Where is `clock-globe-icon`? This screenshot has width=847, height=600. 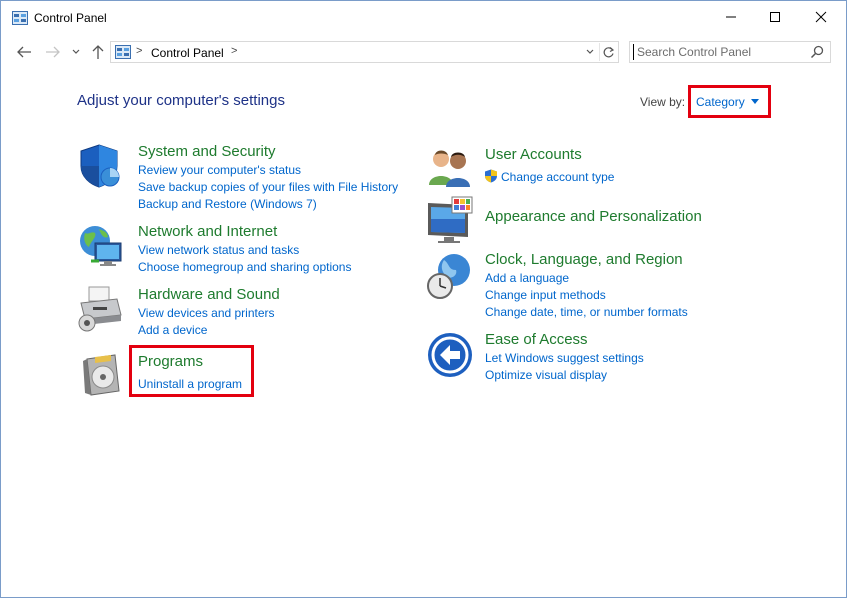
clock-globe-icon is located at coordinates (450, 276).